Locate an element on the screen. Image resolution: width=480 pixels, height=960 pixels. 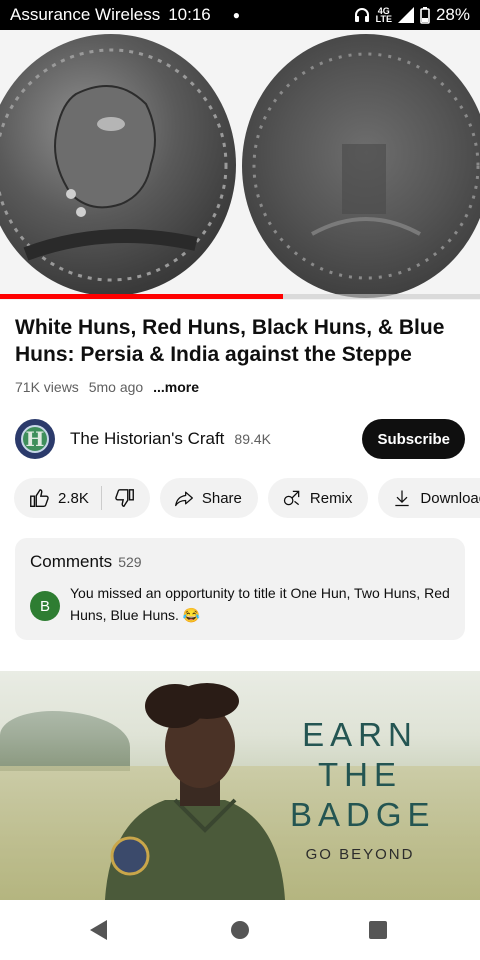
channel-row: H The Historian's Craft 89.4K Subscribe is located at coordinates (240, 439).